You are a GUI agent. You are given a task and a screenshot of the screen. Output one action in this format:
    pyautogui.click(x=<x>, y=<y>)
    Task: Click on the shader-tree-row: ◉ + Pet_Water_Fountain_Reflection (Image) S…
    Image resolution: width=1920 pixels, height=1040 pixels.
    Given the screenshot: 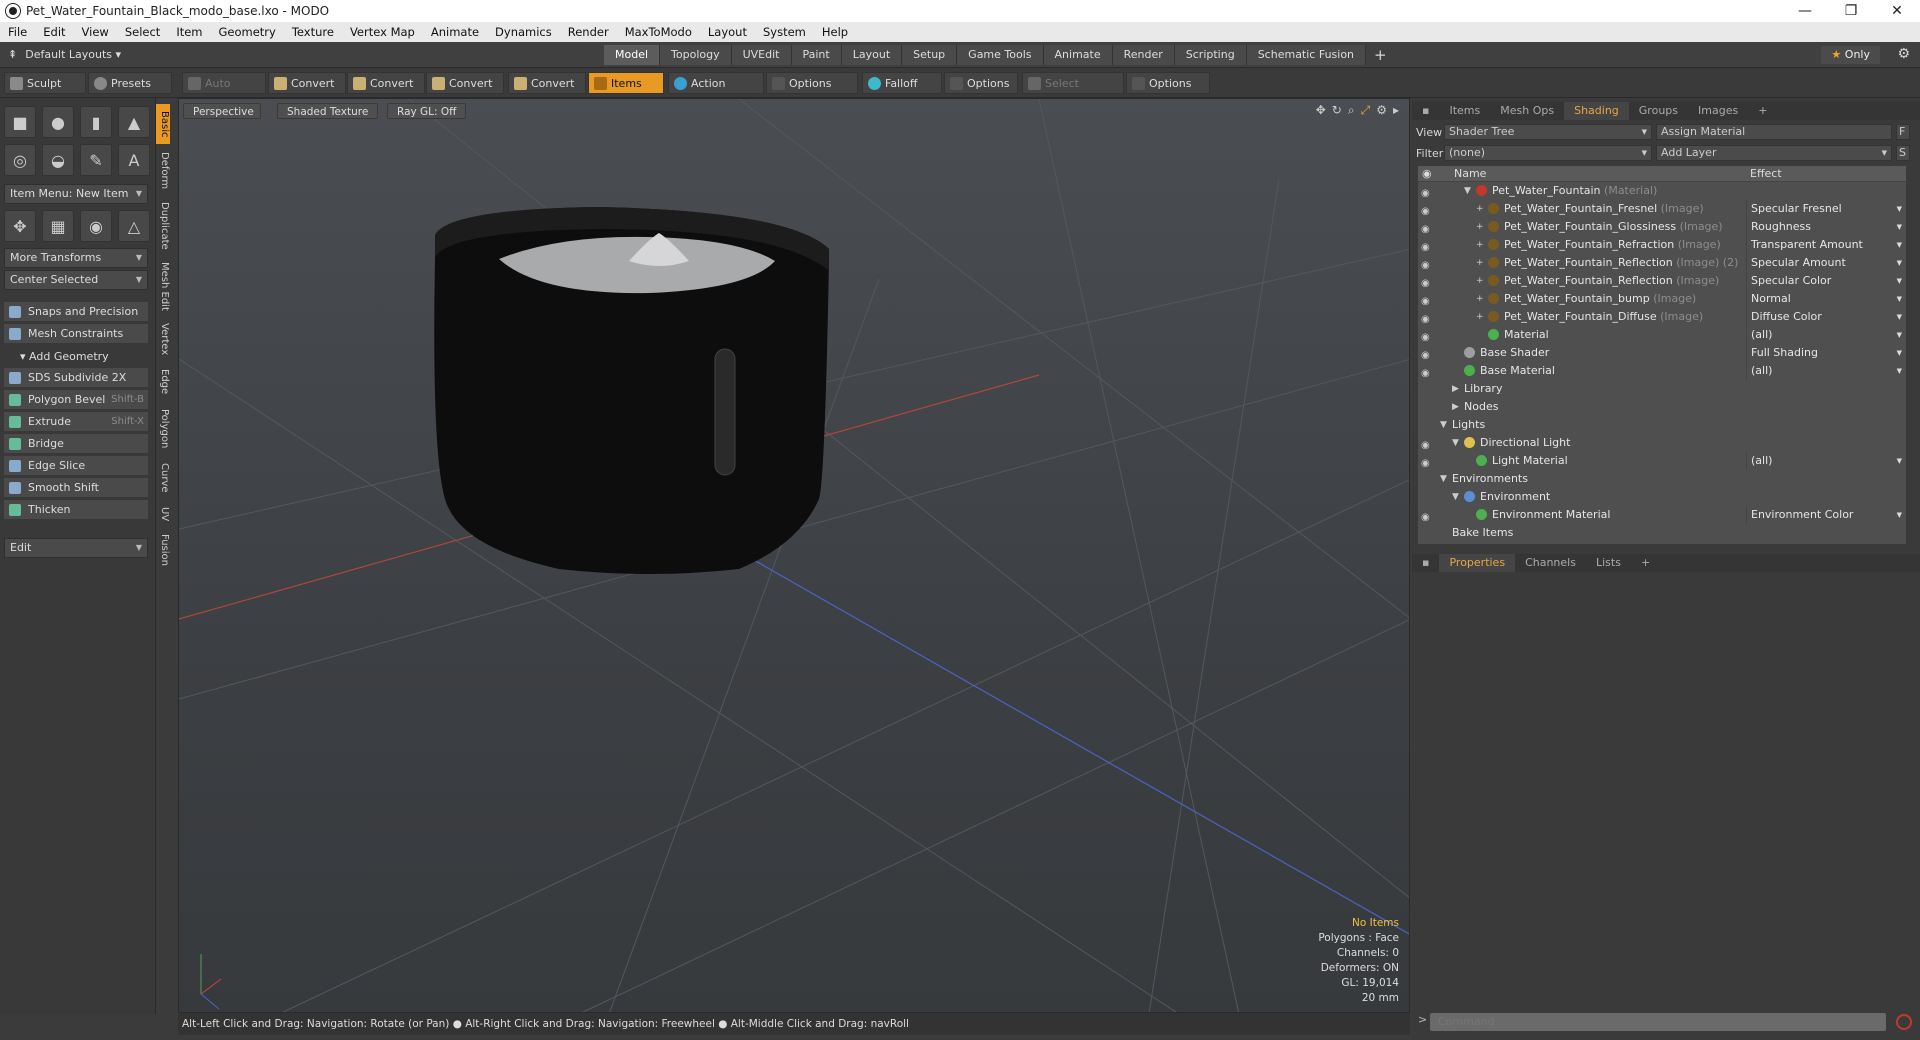 What is the action you would take?
    pyautogui.click(x=1662, y=281)
    